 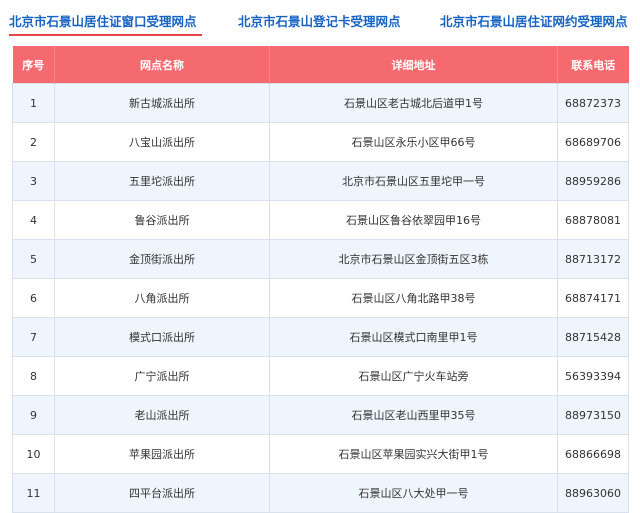 What do you see at coordinates (593, 493) in the screenshot?
I see `cell-phone: 88963060` at bounding box center [593, 493].